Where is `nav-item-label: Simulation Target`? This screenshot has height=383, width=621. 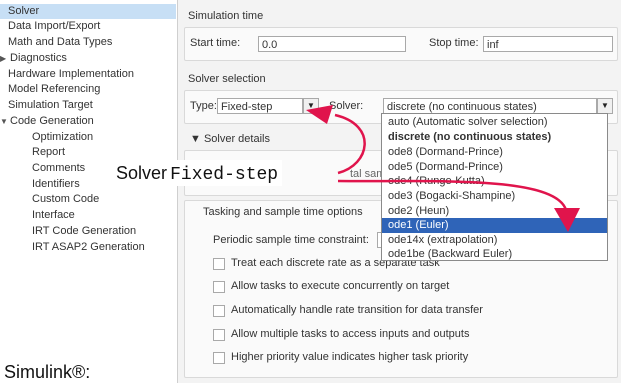
nav-item-label: Simulation Target is located at coordinates (50, 105).